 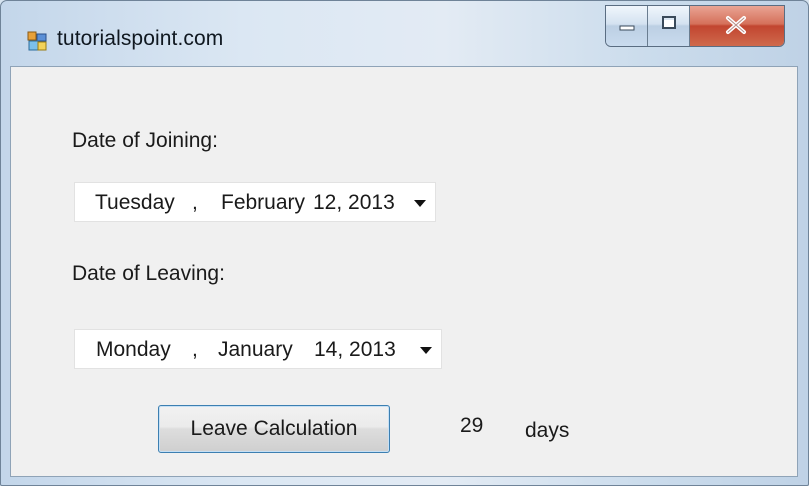 What do you see at coordinates (354, 202) in the screenshot?
I see `joining-day-year: 12, 2013` at bounding box center [354, 202].